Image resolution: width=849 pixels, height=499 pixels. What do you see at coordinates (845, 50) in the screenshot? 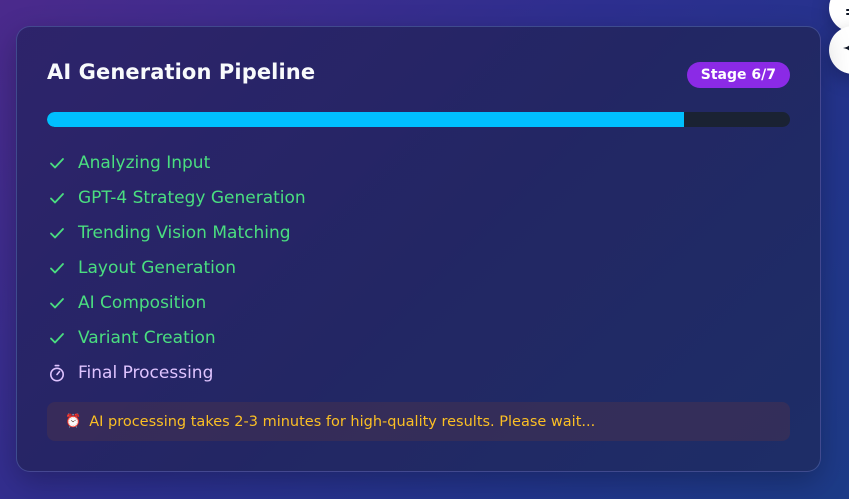
I see `sparkle-icon` at bounding box center [845, 50].